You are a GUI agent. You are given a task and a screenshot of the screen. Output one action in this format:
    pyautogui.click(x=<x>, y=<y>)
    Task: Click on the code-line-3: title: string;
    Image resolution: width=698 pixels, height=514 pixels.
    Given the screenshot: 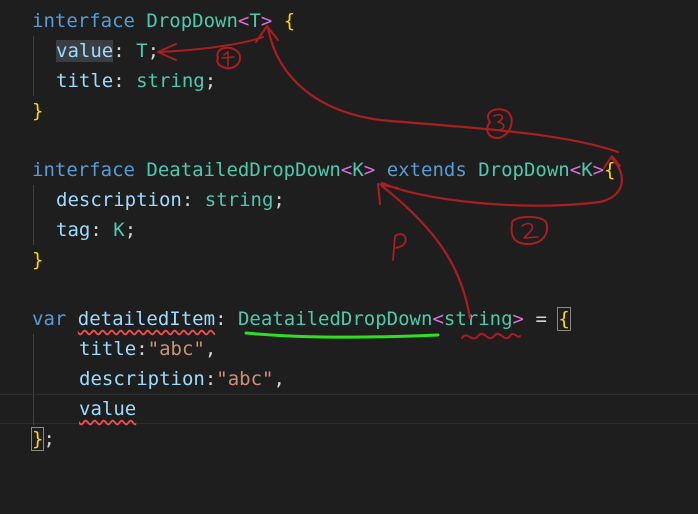 What is the action you would take?
    pyautogui.click(x=349, y=81)
    